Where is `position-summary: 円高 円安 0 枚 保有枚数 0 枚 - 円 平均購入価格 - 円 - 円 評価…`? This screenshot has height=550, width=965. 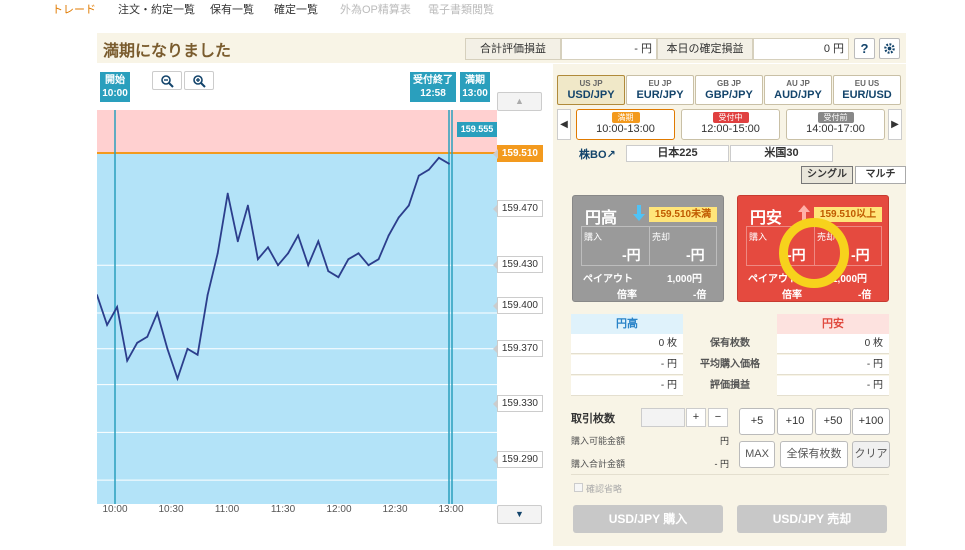 position-summary: 円高 円安 0 枚 保有枚数 0 枚 - 円 平均購入価格 - 円 - 円 評価… is located at coordinates (730, 355).